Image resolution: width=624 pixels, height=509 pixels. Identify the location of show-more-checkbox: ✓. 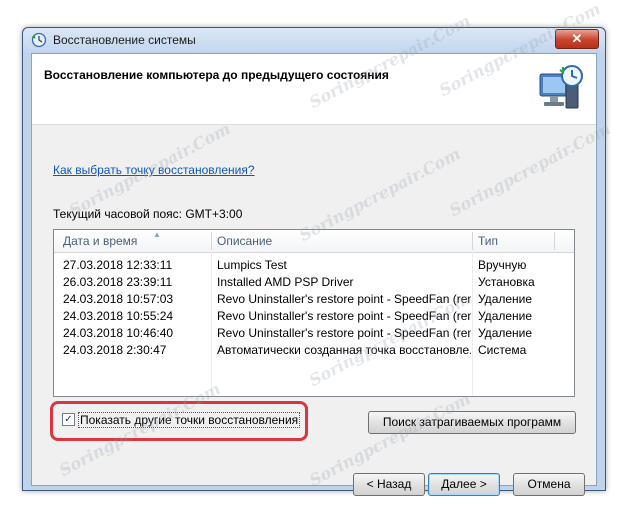
(68, 419).